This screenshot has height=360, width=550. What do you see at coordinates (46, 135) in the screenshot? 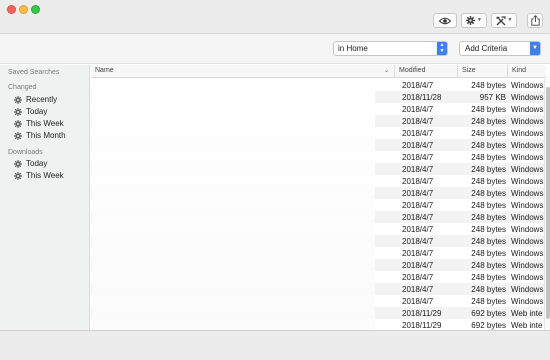
I see `sidebar-item-label: This Month` at bounding box center [46, 135].